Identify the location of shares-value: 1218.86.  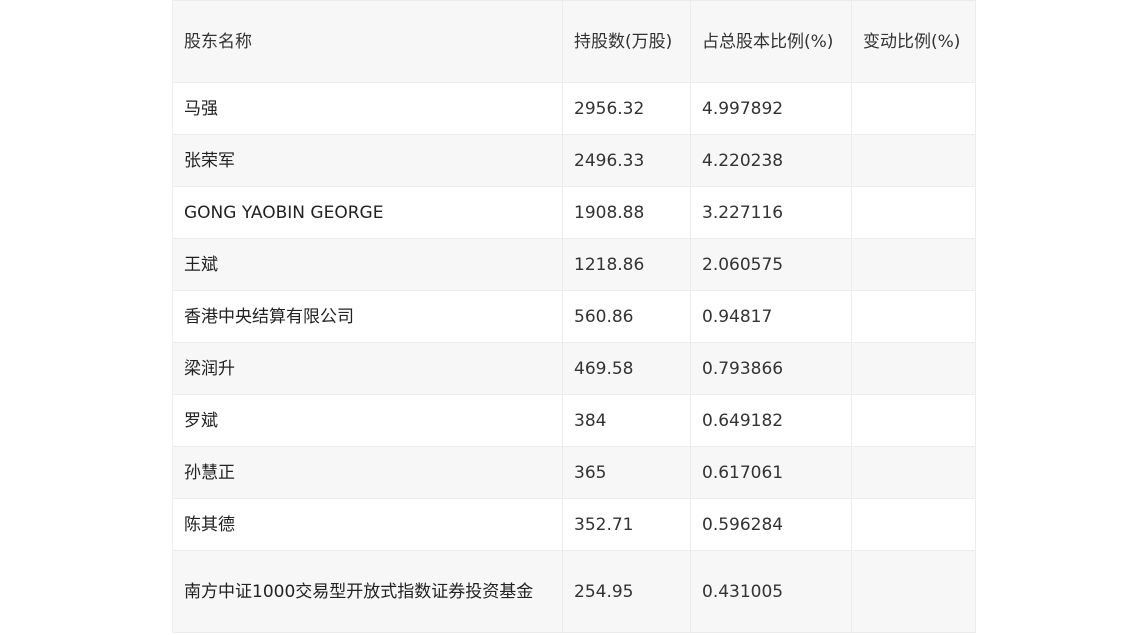
(626, 264).